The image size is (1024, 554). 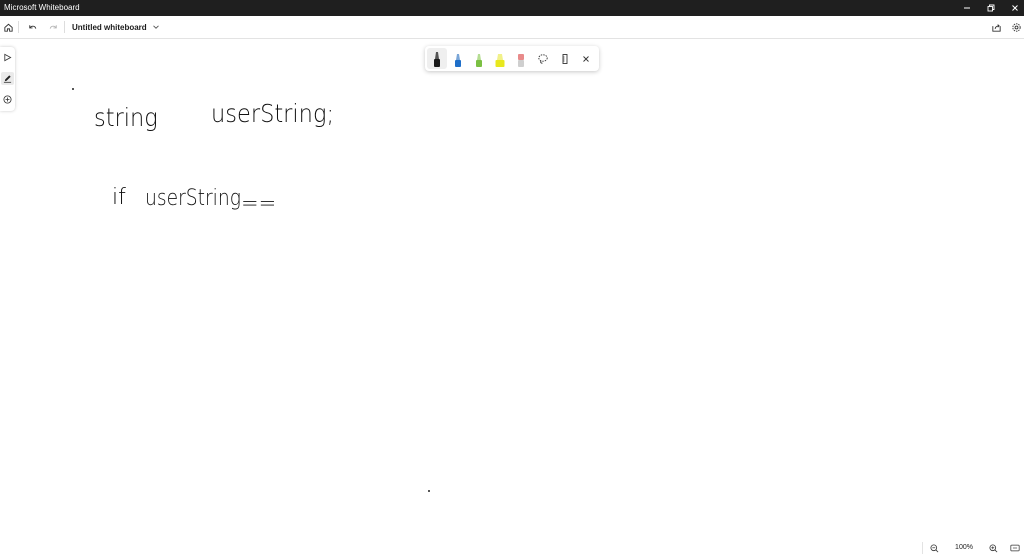 I want to click on share-button, so click(x=996, y=27).